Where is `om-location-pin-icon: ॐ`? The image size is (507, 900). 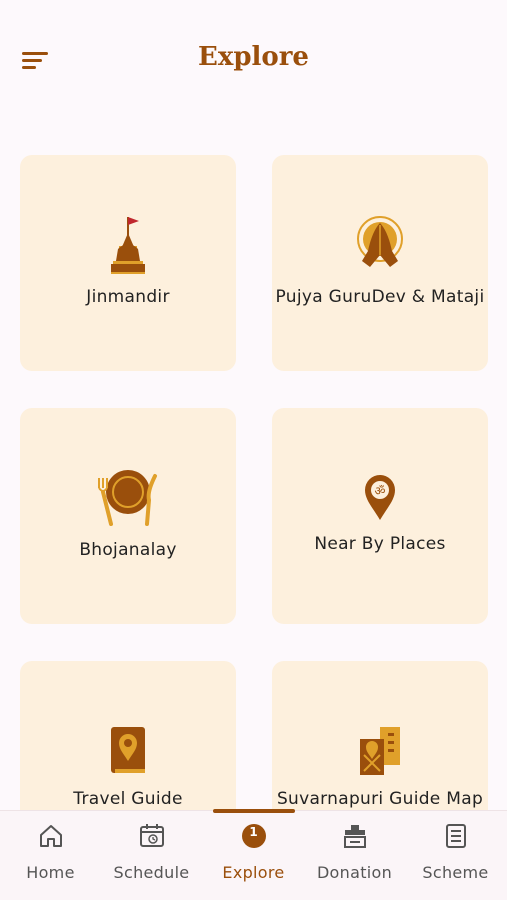
om-location-pin-icon: ॐ is located at coordinates (380, 497).